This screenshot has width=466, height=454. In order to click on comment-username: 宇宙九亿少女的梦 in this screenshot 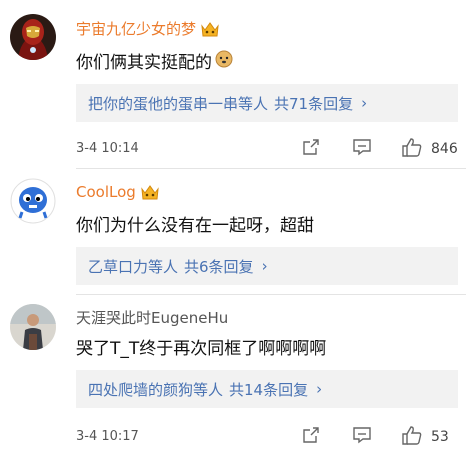, I will do `click(148, 28)`.